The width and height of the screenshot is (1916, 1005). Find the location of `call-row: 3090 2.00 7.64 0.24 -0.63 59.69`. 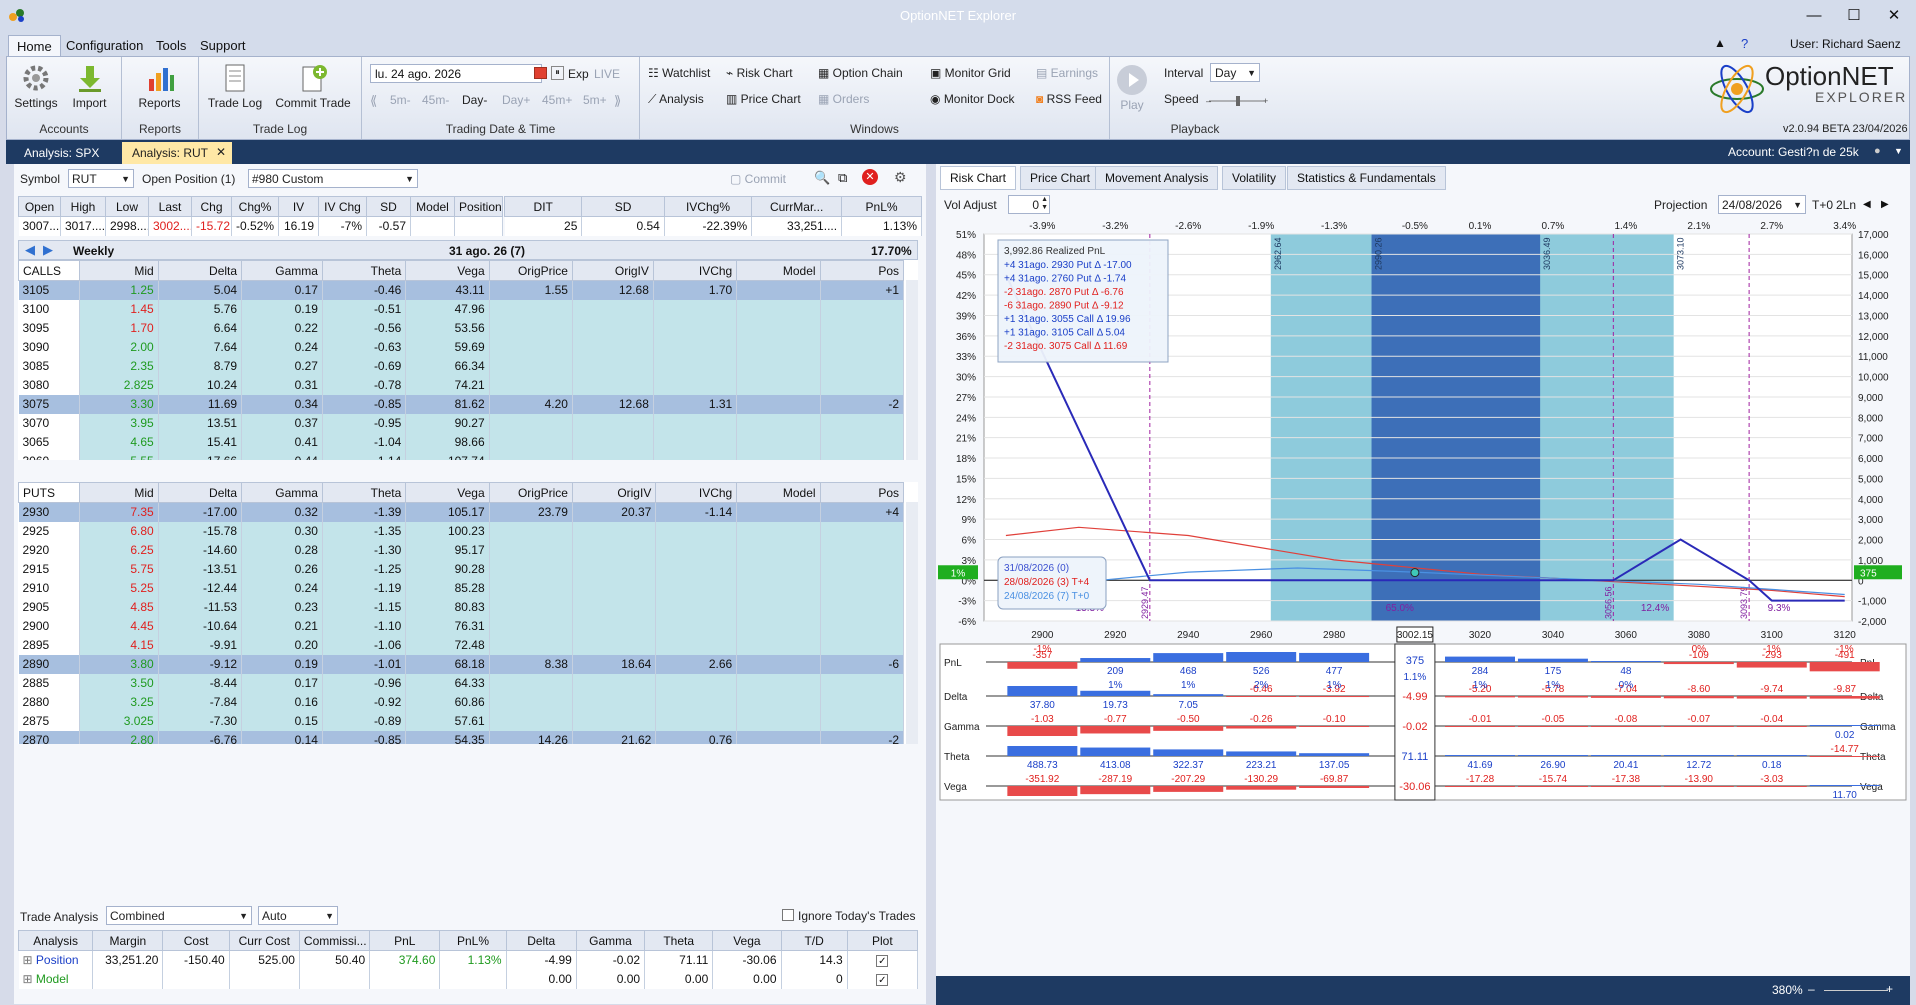

call-row: 3090 2.00 7.64 0.24 -0.63 59.69 is located at coordinates (461, 347).